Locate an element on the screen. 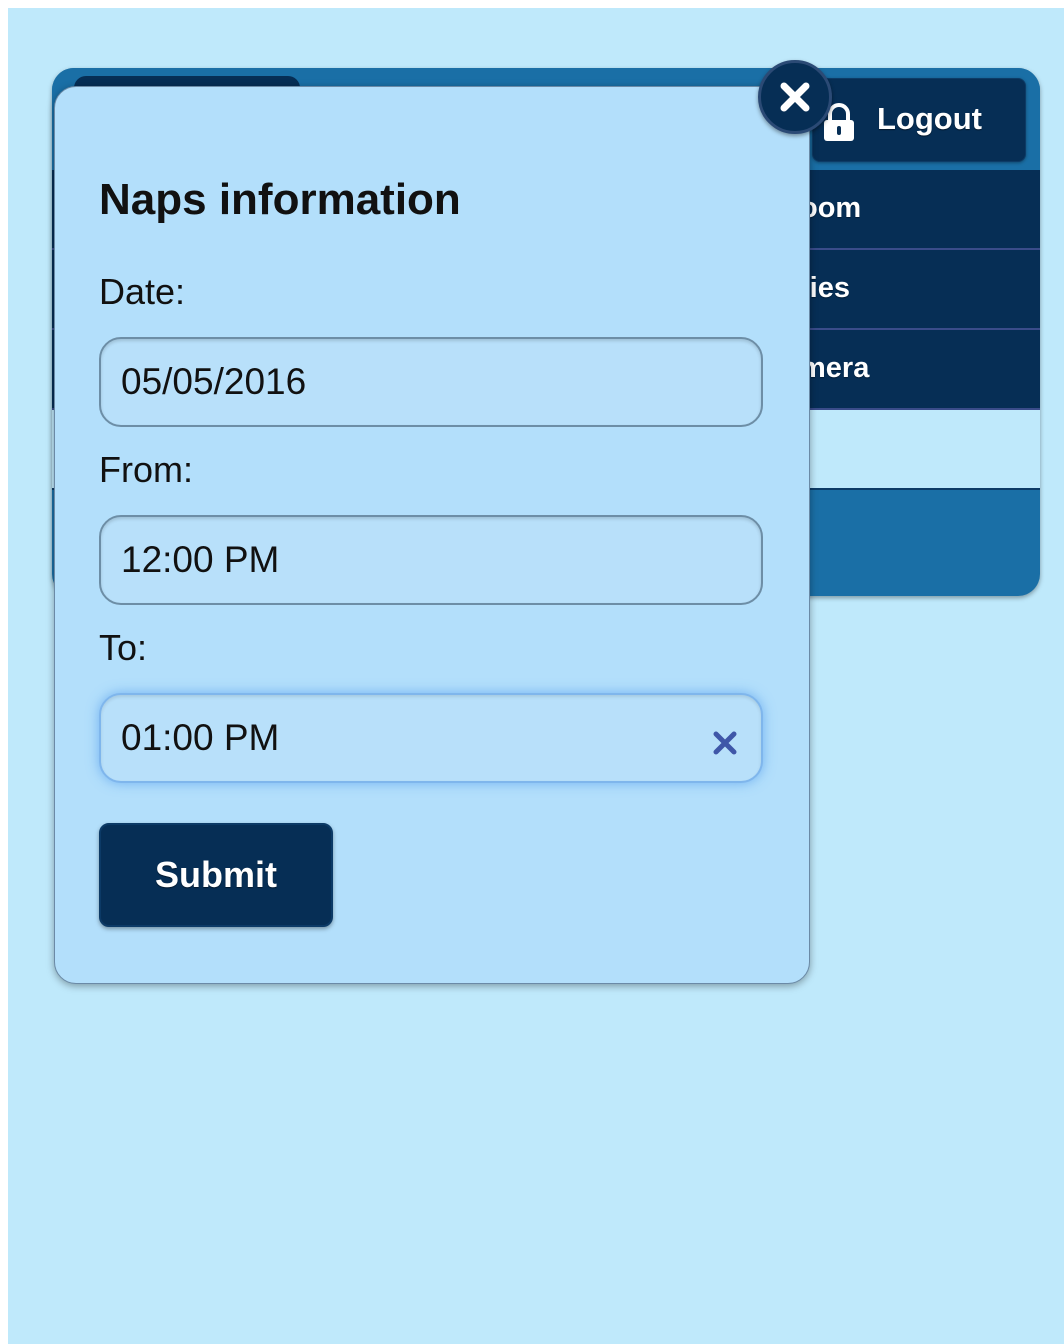  close-icon is located at coordinates (795, 97).